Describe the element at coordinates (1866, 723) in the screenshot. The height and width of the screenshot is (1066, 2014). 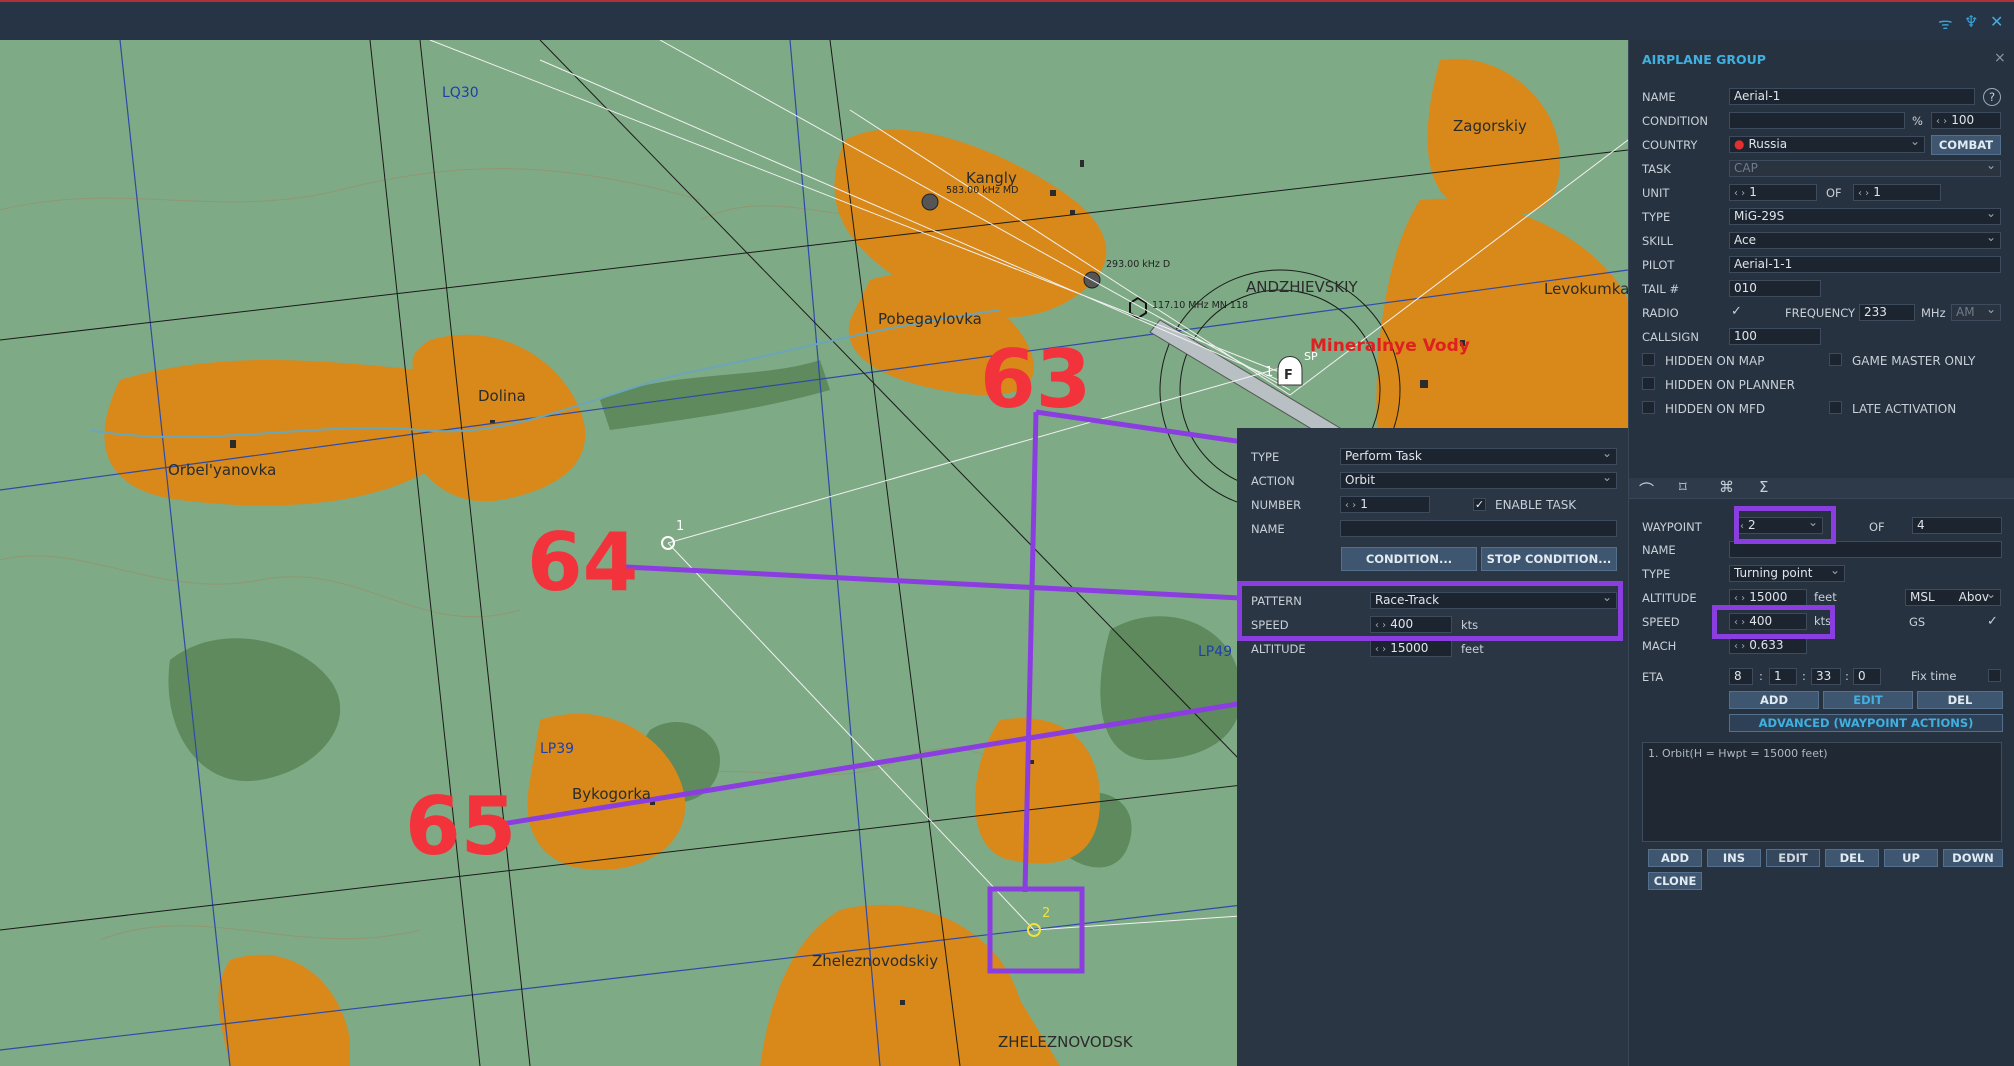
I see `advanced-waypoint-actions-button: ADVANCED (WAYPOINT ACTIONS)` at that location.